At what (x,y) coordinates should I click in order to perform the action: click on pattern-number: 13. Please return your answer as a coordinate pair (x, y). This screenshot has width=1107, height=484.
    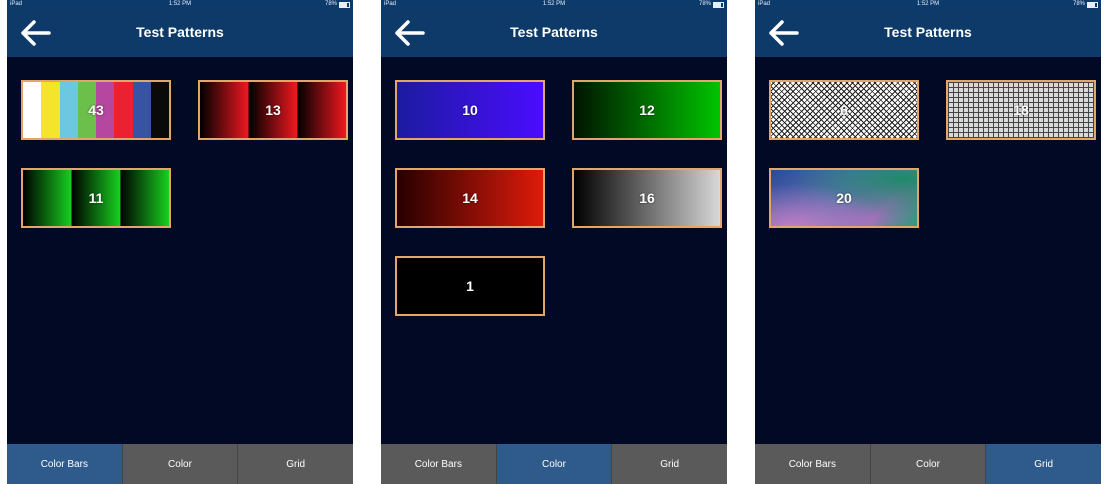
    Looking at the image, I should click on (273, 110).